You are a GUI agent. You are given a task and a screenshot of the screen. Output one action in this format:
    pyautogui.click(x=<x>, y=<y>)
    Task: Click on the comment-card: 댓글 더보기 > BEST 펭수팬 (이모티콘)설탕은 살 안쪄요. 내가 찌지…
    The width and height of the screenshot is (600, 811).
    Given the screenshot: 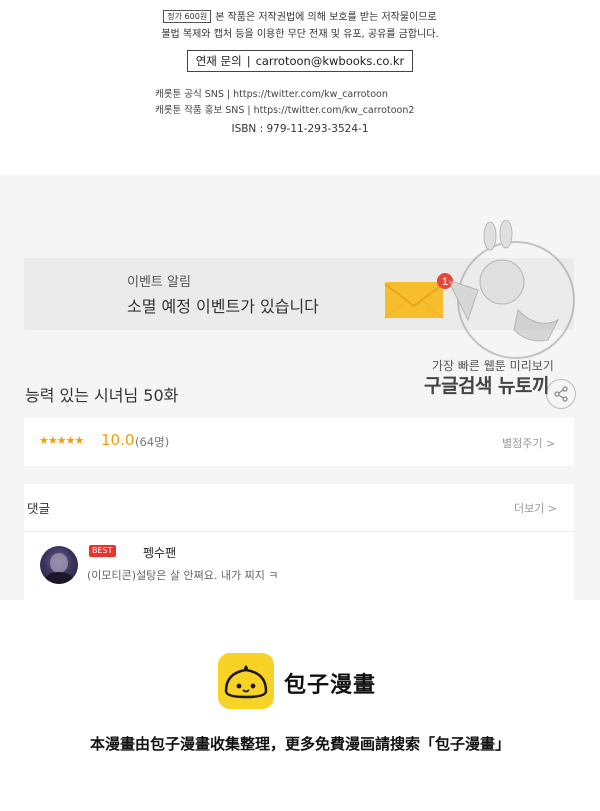 What is the action you would take?
    pyautogui.click(x=299, y=542)
    